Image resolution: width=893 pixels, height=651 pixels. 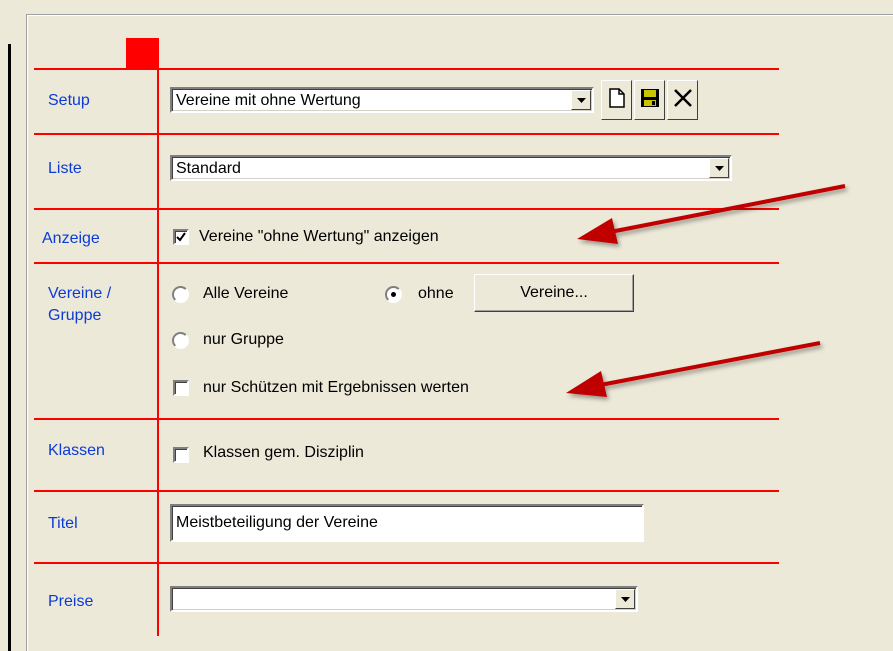 I want to click on annotation-arrows, so click(x=706, y=290).